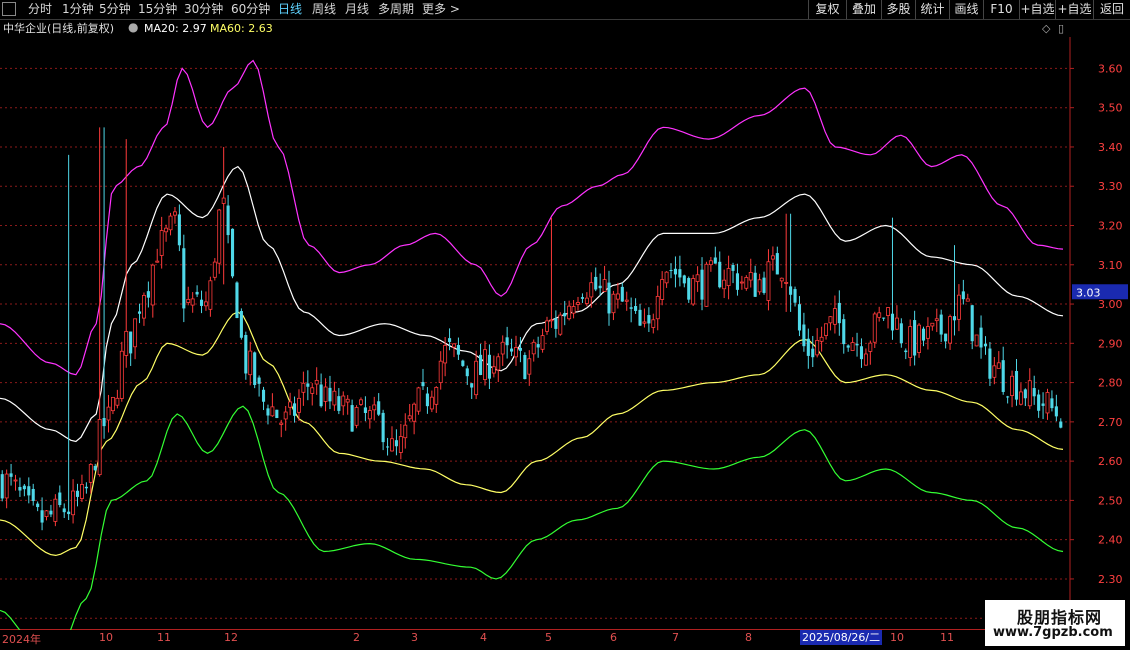 Image resolution: width=1130 pixels, height=650 pixels. What do you see at coordinates (1110, 304) in the screenshot?
I see `price-tick-label: 3.00` at bounding box center [1110, 304].